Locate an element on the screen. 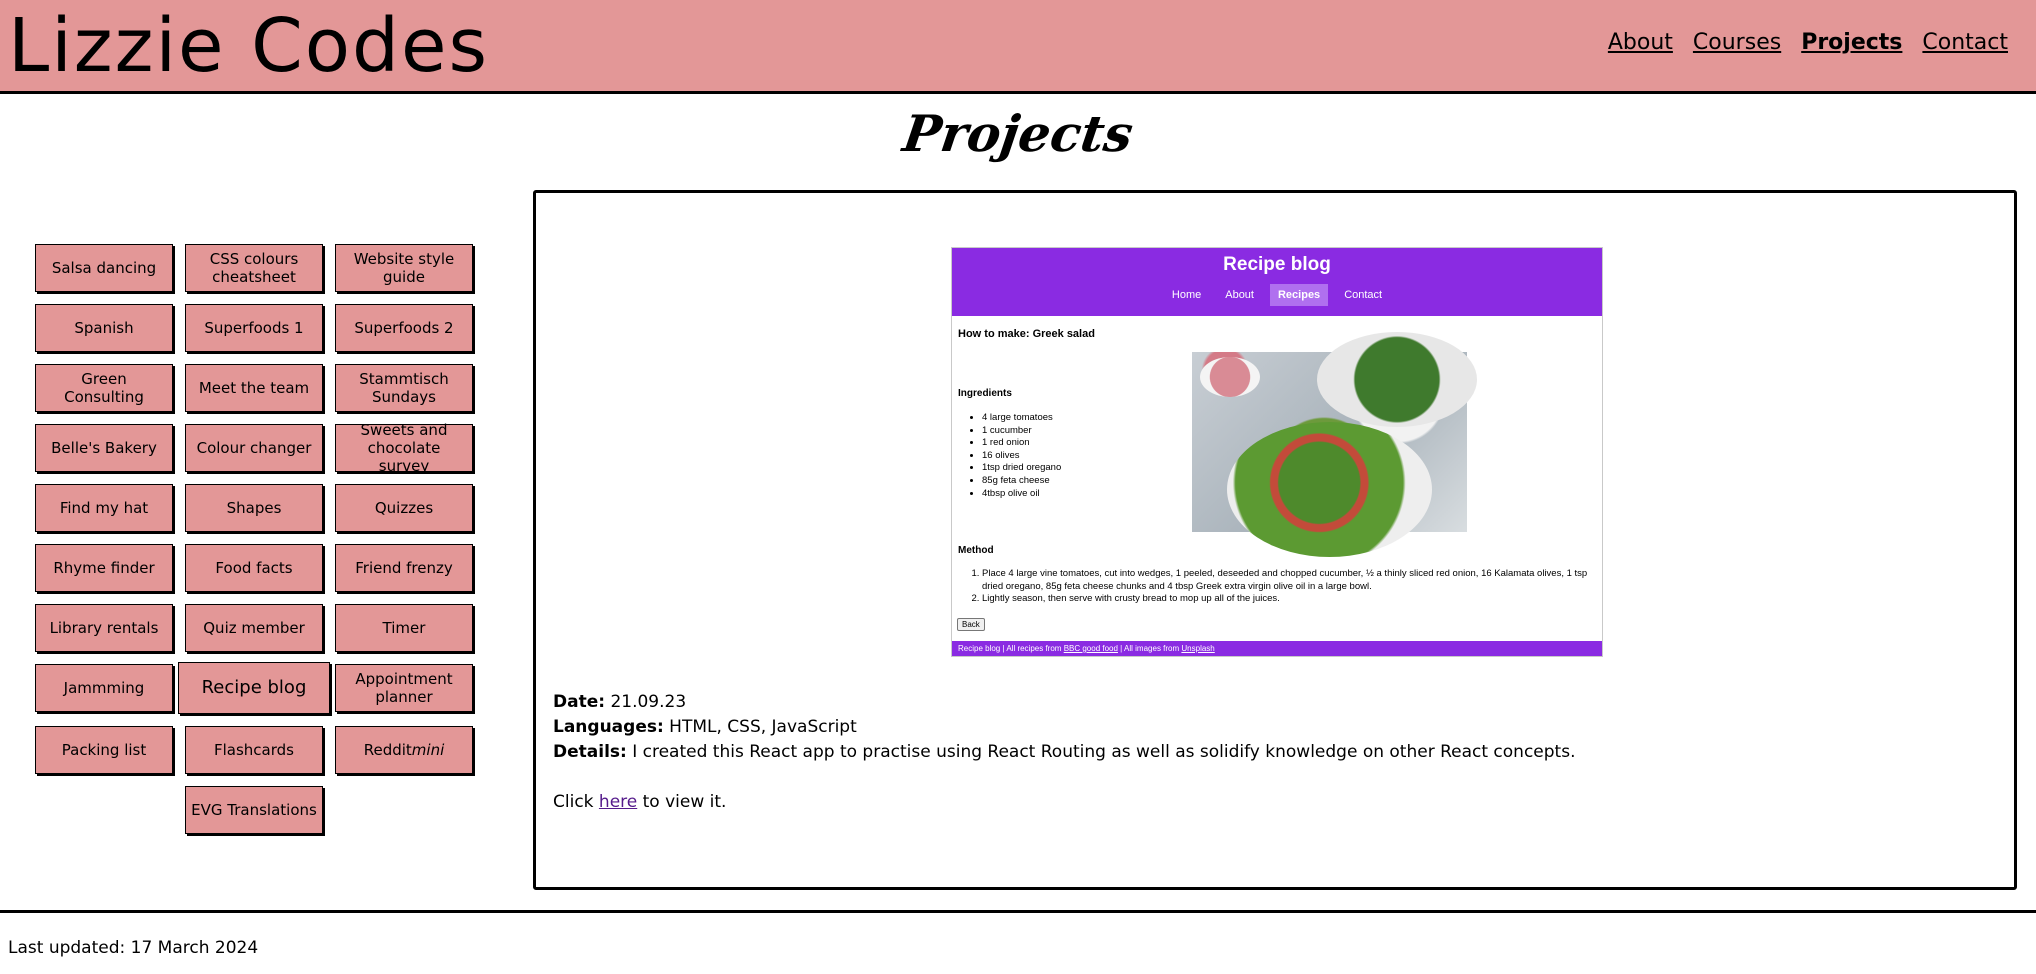 The width and height of the screenshot is (2036, 974). greek-salad-photo is located at coordinates (1334, 444).